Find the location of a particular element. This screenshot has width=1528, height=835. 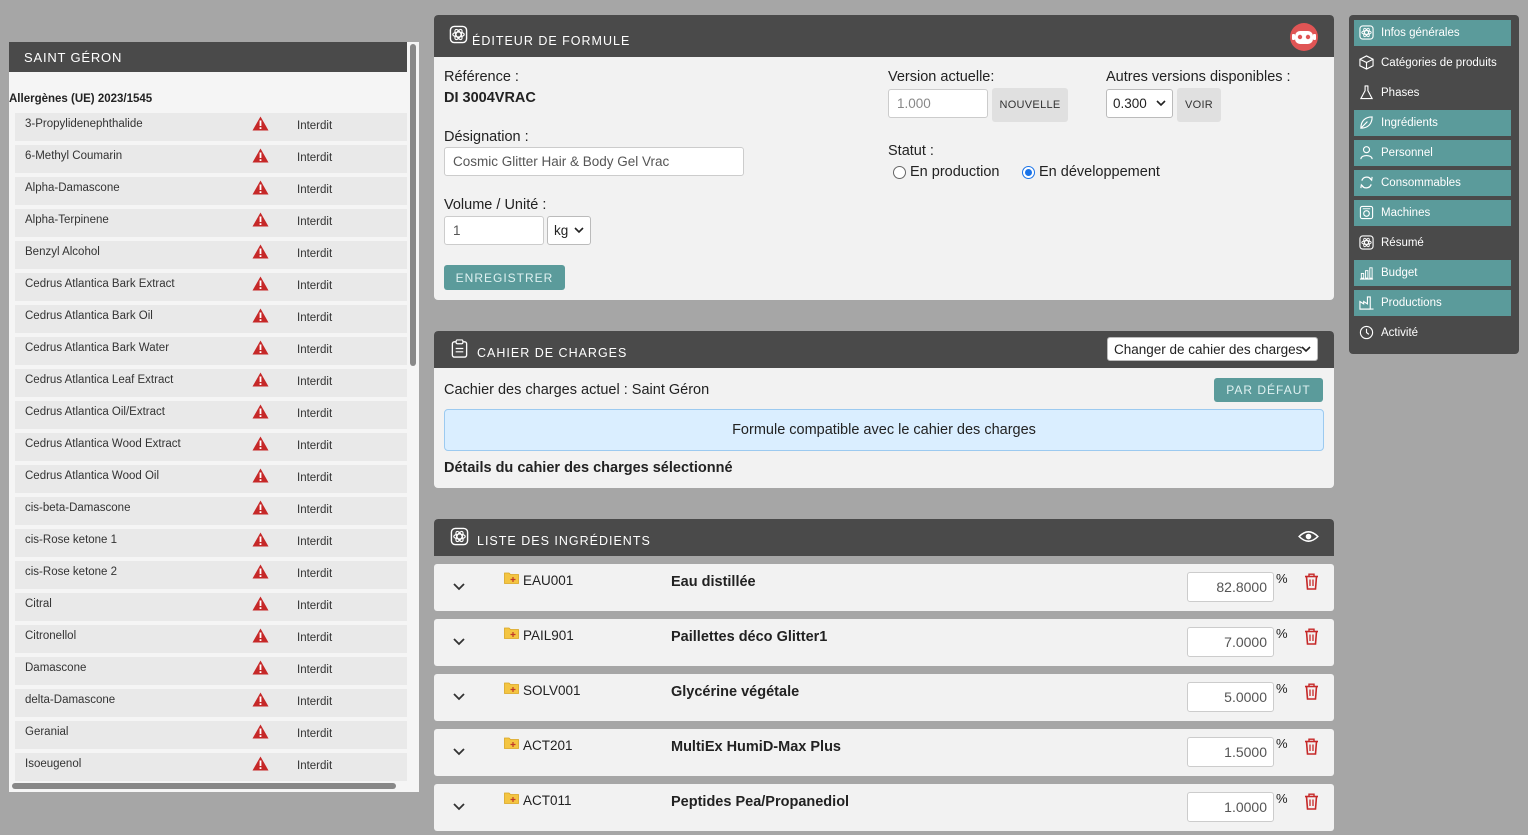

default-specifications-button: PAR DÉFAUT is located at coordinates (1268, 390).